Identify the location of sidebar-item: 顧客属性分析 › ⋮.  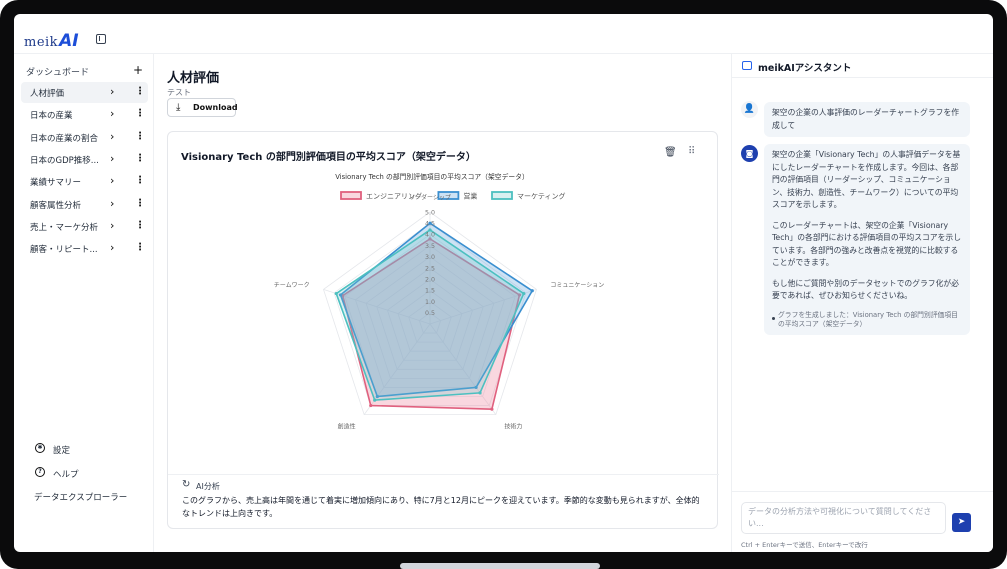
(84, 204).